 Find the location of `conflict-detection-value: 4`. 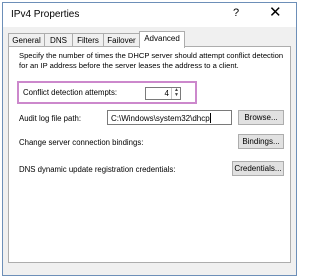

conflict-detection-value: 4 is located at coordinates (167, 93).